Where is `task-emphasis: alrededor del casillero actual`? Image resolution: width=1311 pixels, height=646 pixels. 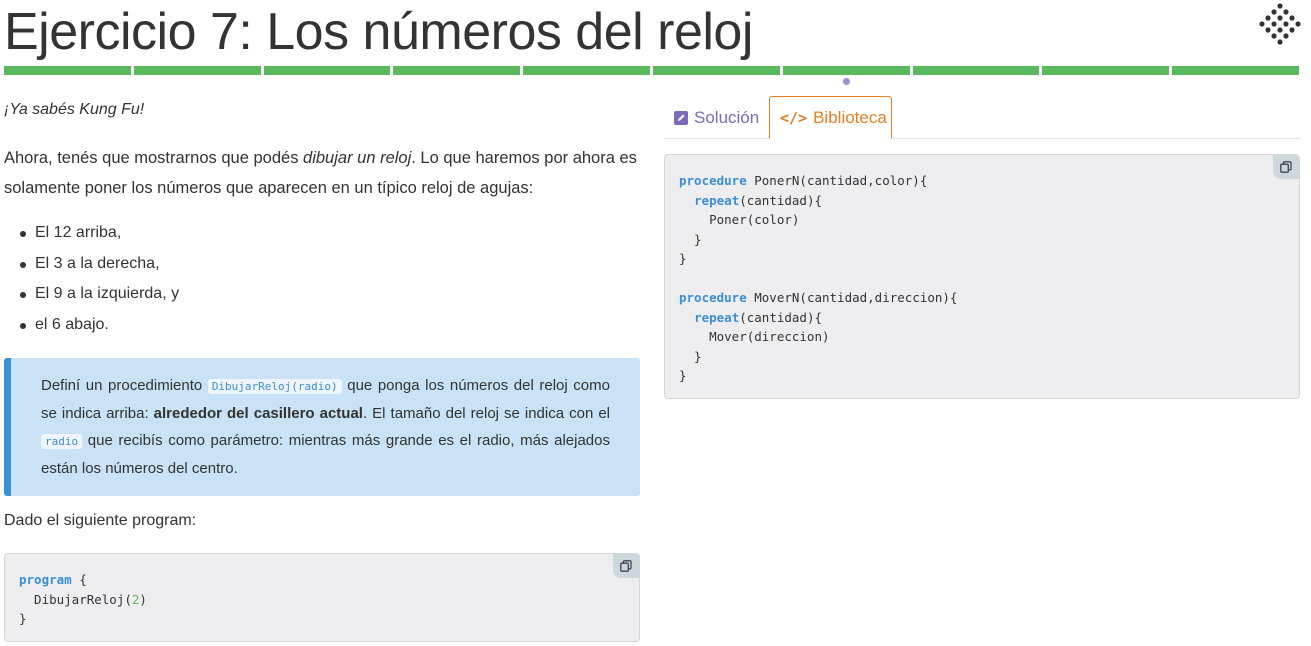 task-emphasis: alrededor del casillero actual is located at coordinates (258, 413).